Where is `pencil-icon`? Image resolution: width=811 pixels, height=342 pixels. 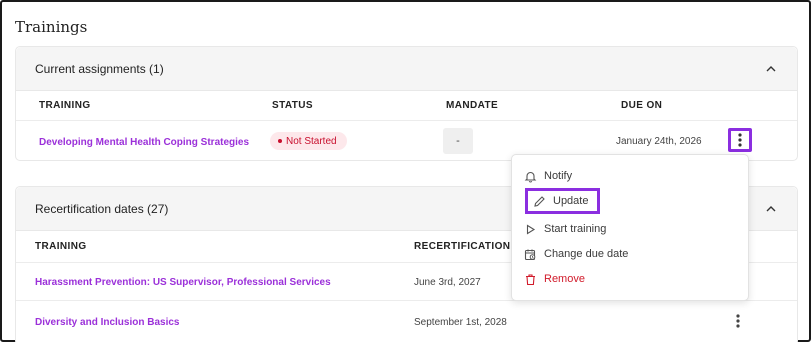
pencil-icon is located at coordinates (539, 201).